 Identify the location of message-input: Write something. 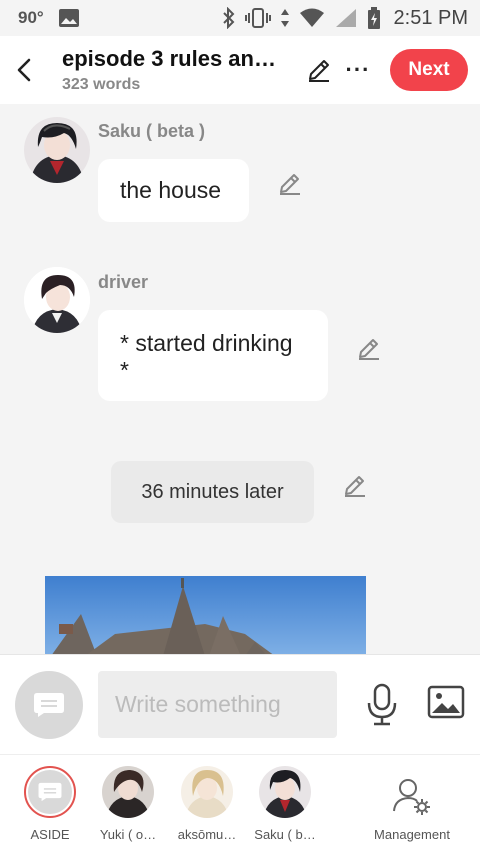
(217, 704).